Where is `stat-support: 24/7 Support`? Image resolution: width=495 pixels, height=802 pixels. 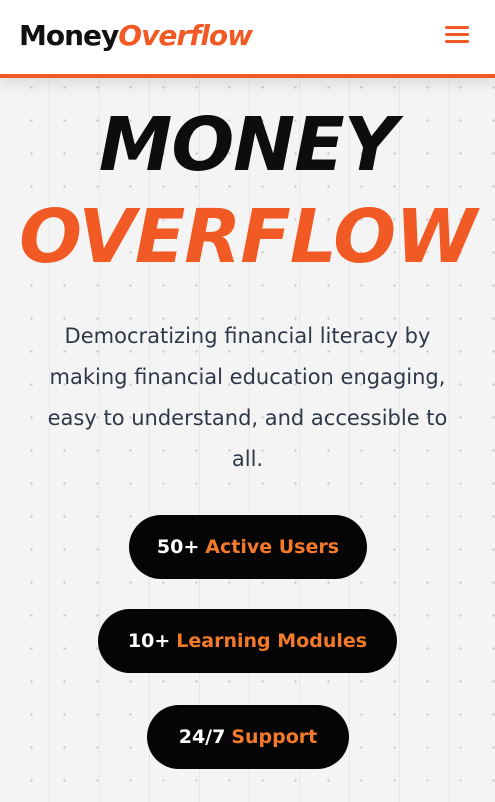
stat-support: 24/7 Support is located at coordinates (248, 737).